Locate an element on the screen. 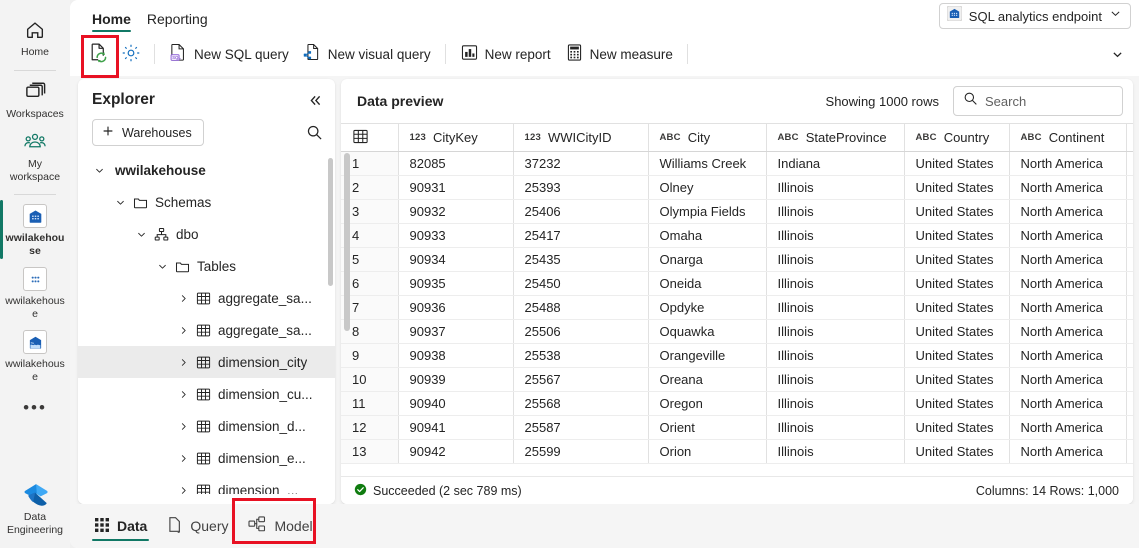 The image size is (1139, 548). cell-city: Orion is located at coordinates (707, 451).